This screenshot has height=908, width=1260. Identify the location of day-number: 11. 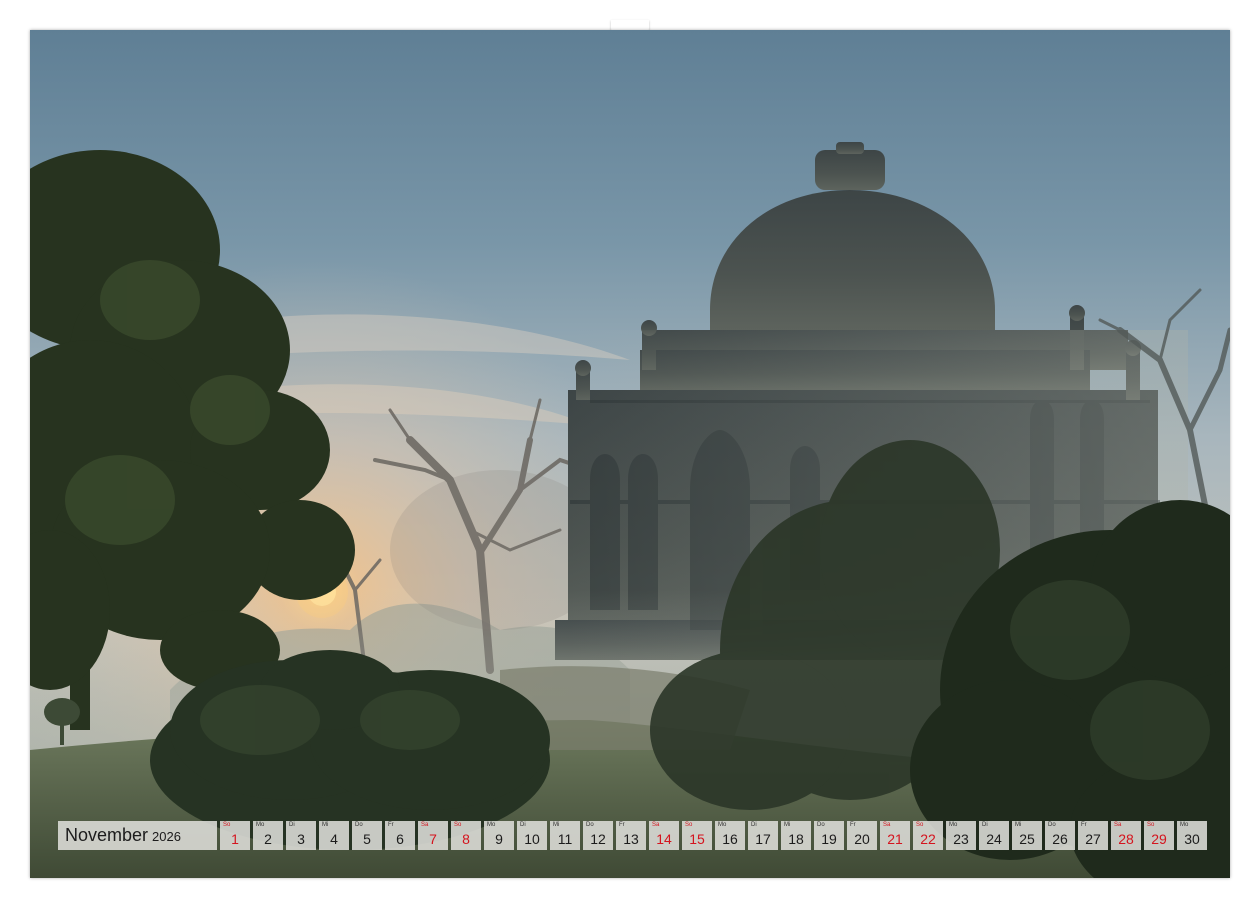
(565, 839).